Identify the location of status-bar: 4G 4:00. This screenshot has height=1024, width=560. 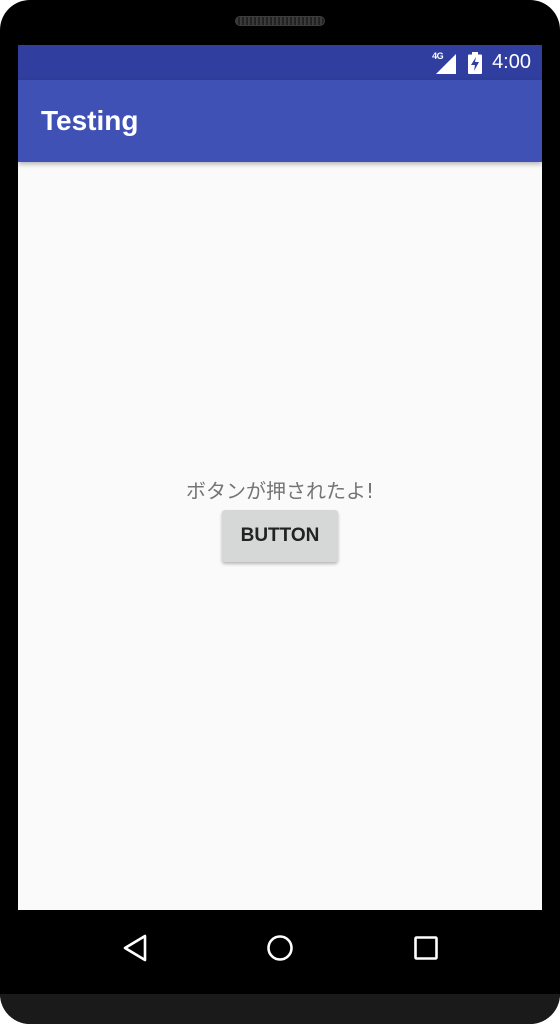
(280, 62).